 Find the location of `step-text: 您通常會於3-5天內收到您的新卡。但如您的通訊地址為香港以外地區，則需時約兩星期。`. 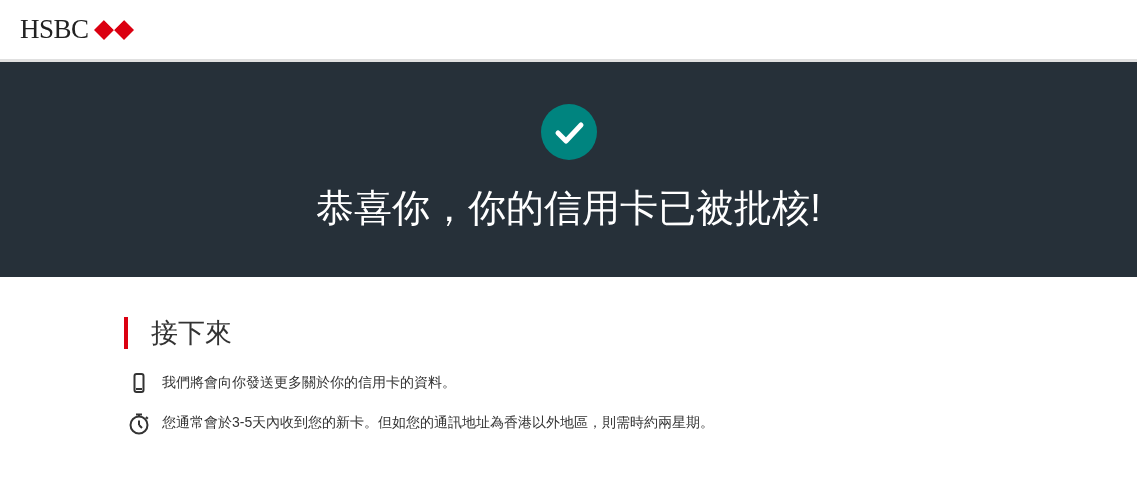

step-text: 您通常會於3-5天內收到您的新卡。但如您的通訊地址為香港以外地區，則需時約兩星期。 is located at coordinates (439, 422).